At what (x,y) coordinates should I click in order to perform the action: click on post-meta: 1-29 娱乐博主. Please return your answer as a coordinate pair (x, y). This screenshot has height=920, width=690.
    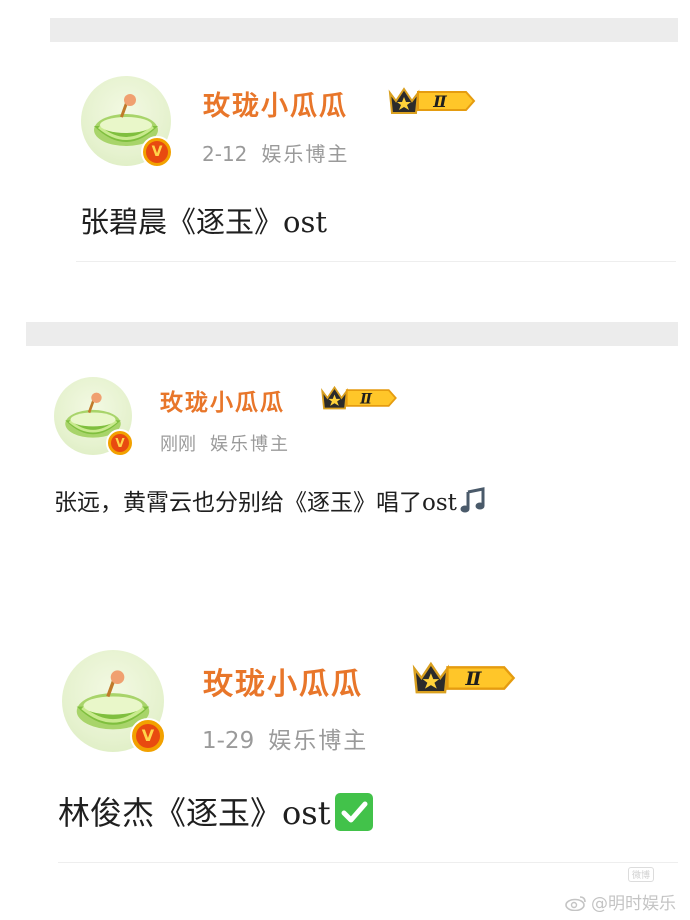
    Looking at the image, I should click on (285, 738).